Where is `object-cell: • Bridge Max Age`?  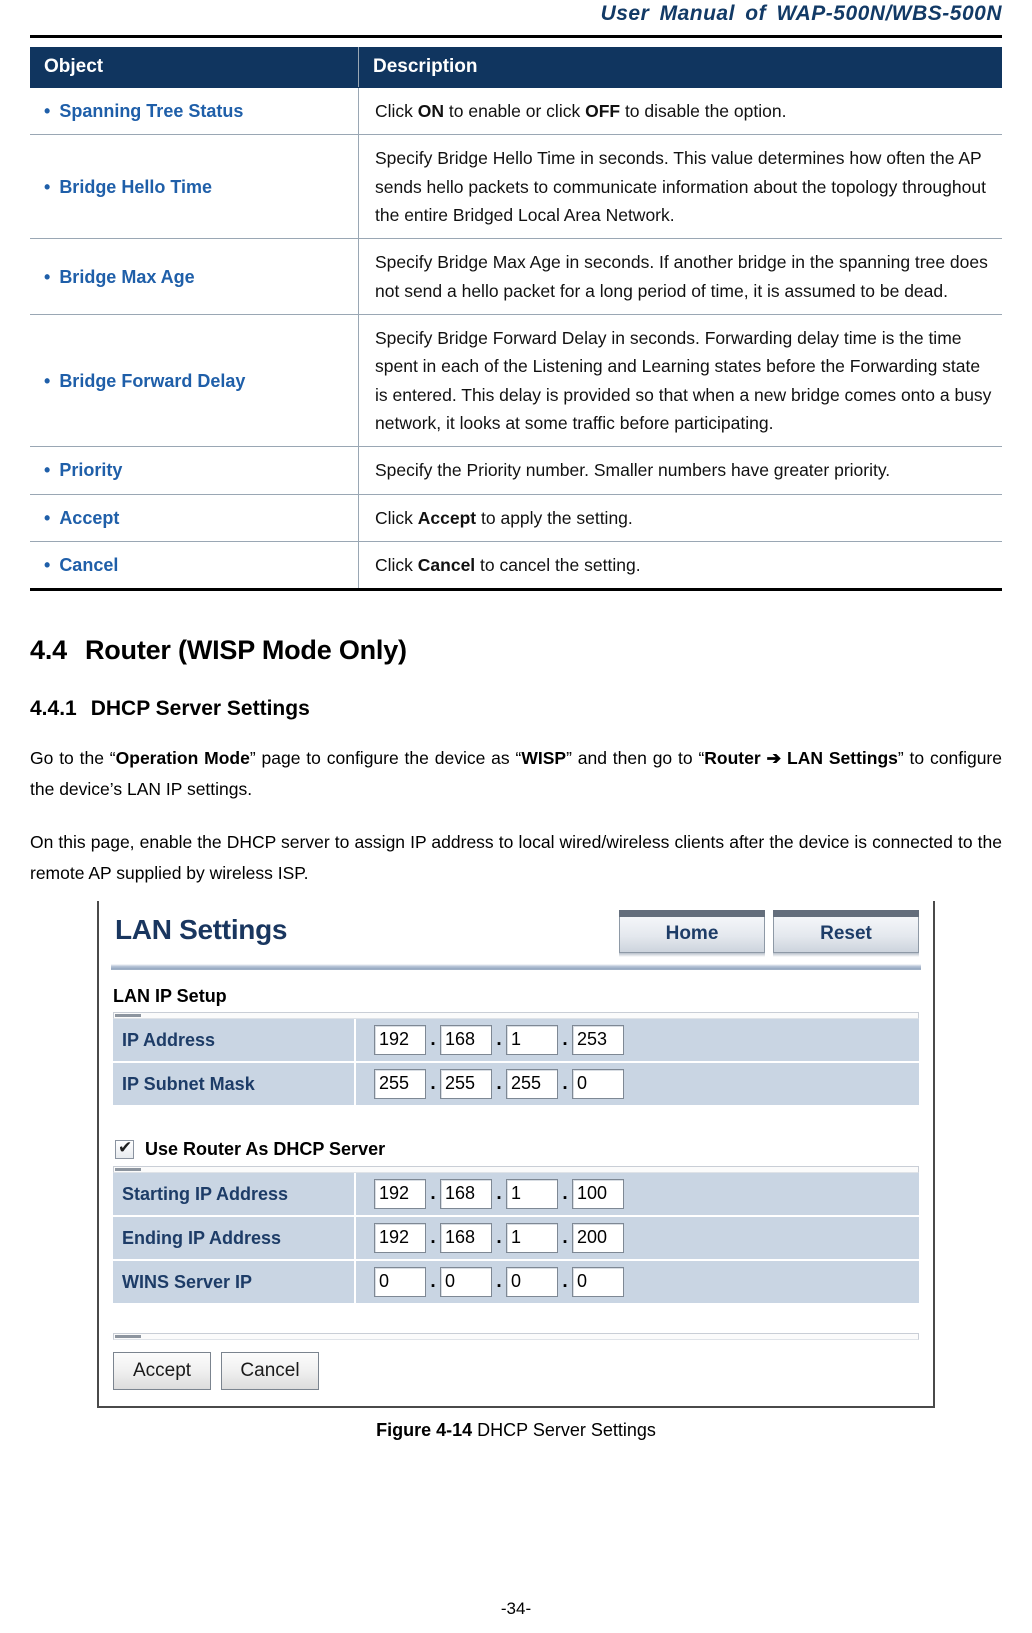
object-cell: • Bridge Max Age is located at coordinates (194, 277).